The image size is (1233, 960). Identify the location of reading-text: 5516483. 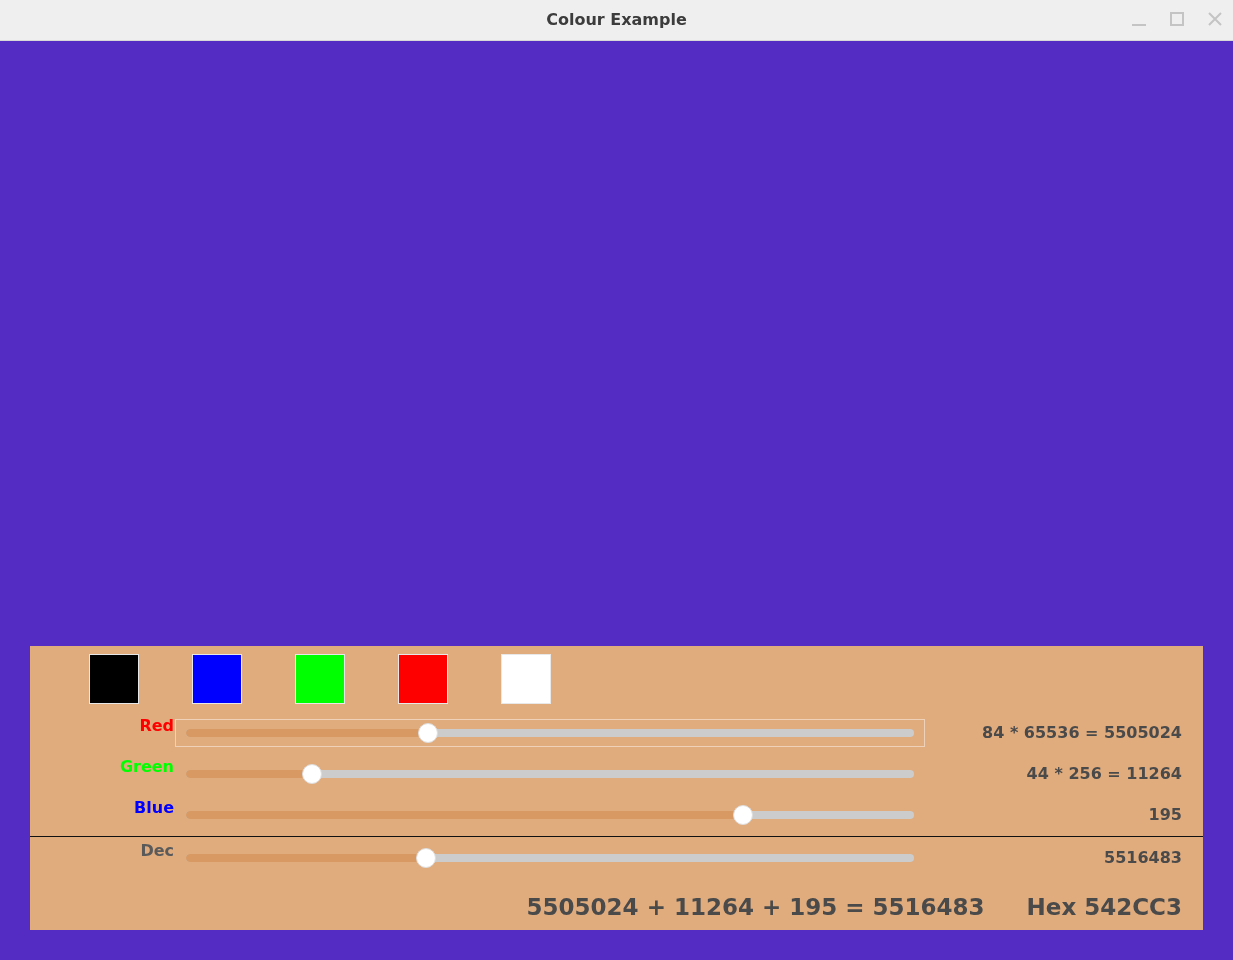
(1143, 857).